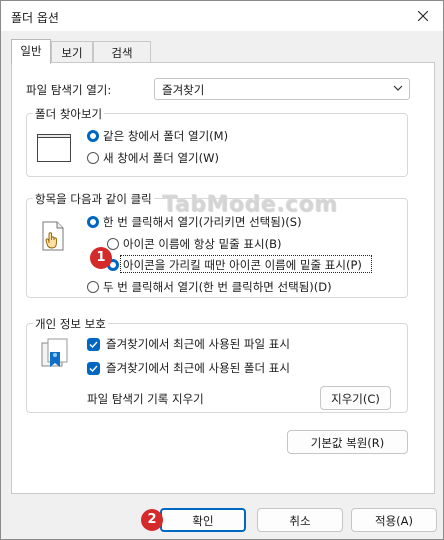 Image resolution: width=444 pixels, height=540 pixels. I want to click on underline-always-radio: 아이콘 이름에 항상 밑줄 표시(B), so click(194, 244).